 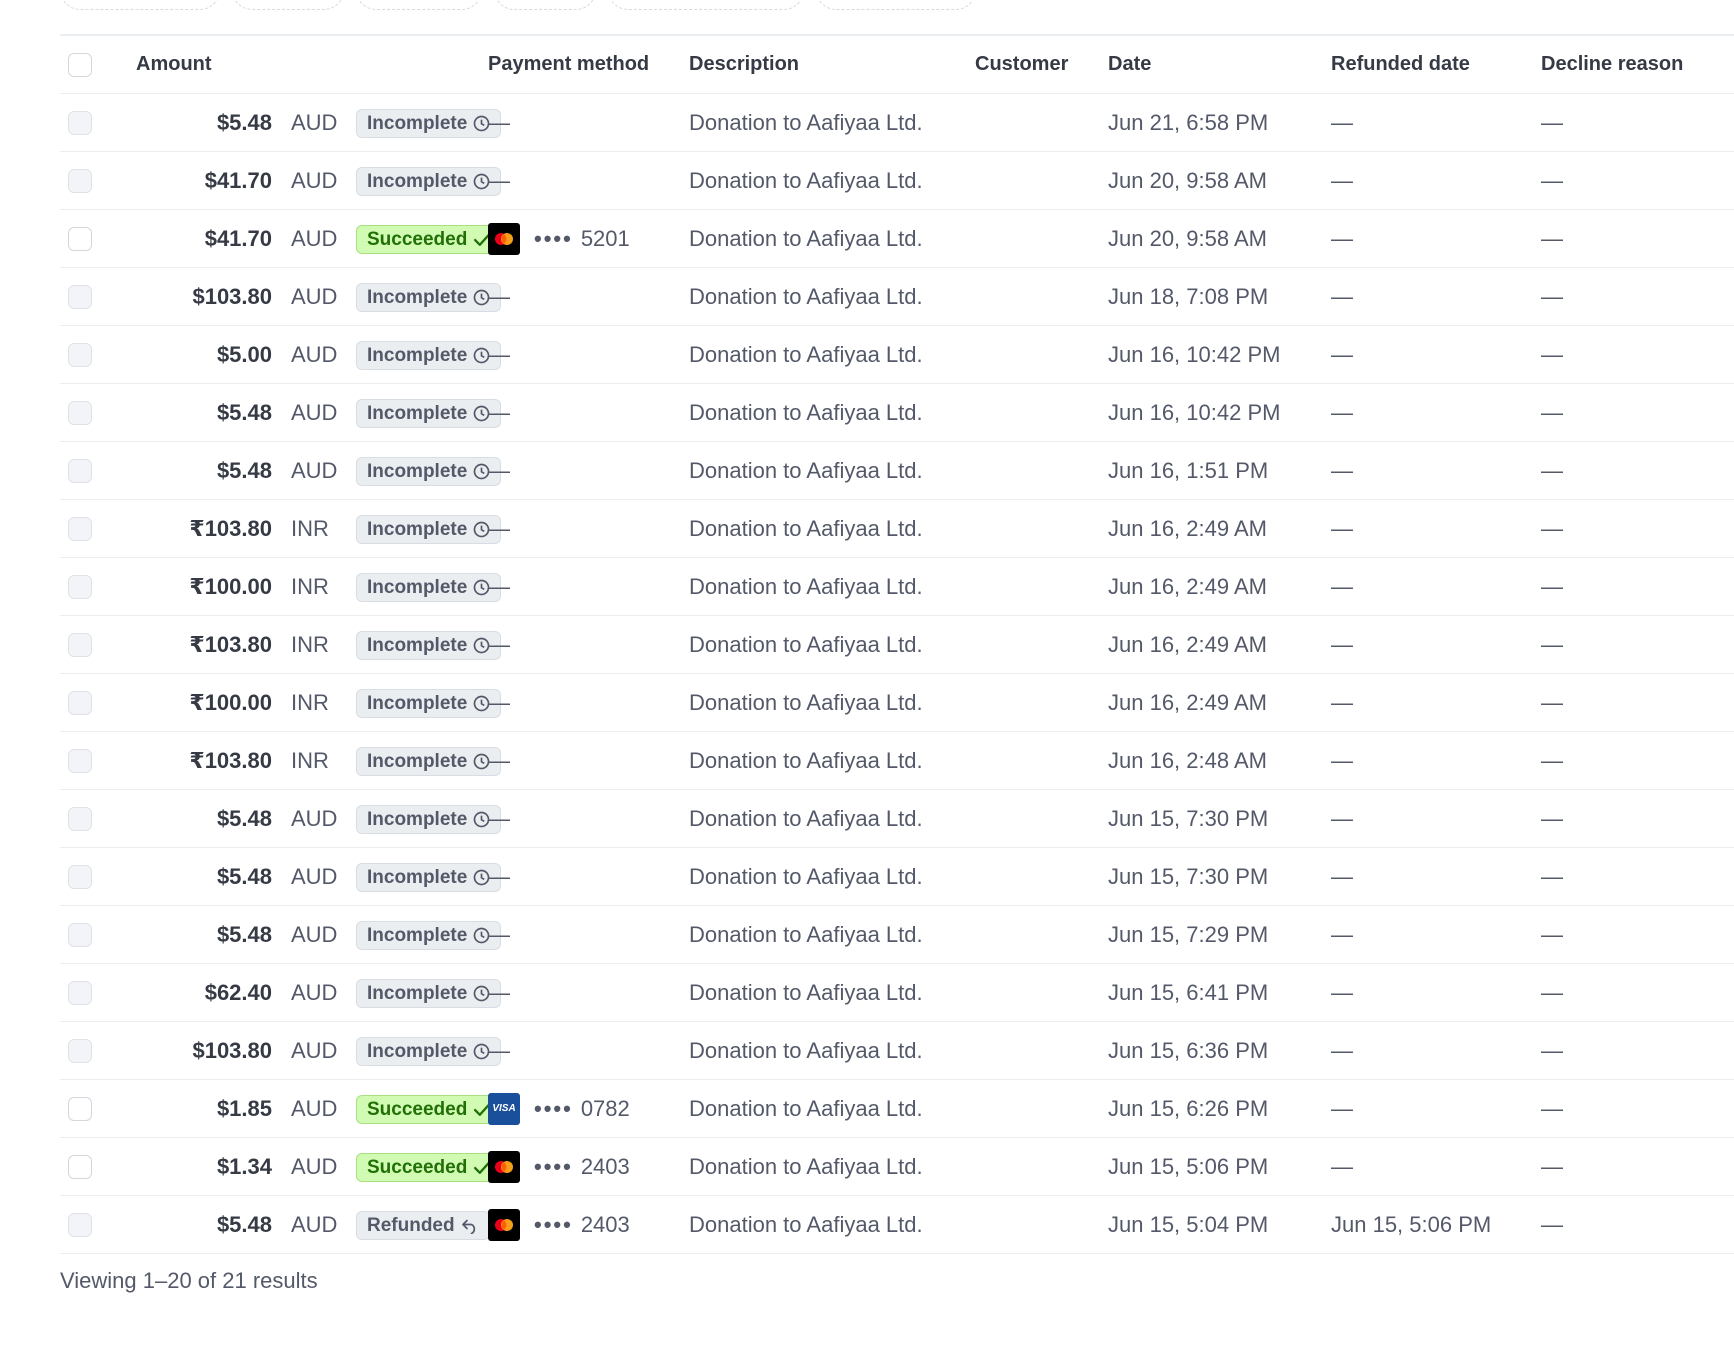 What do you see at coordinates (238, 238) in the screenshot?
I see `amount-value: $41.70` at bounding box center [238, 238].